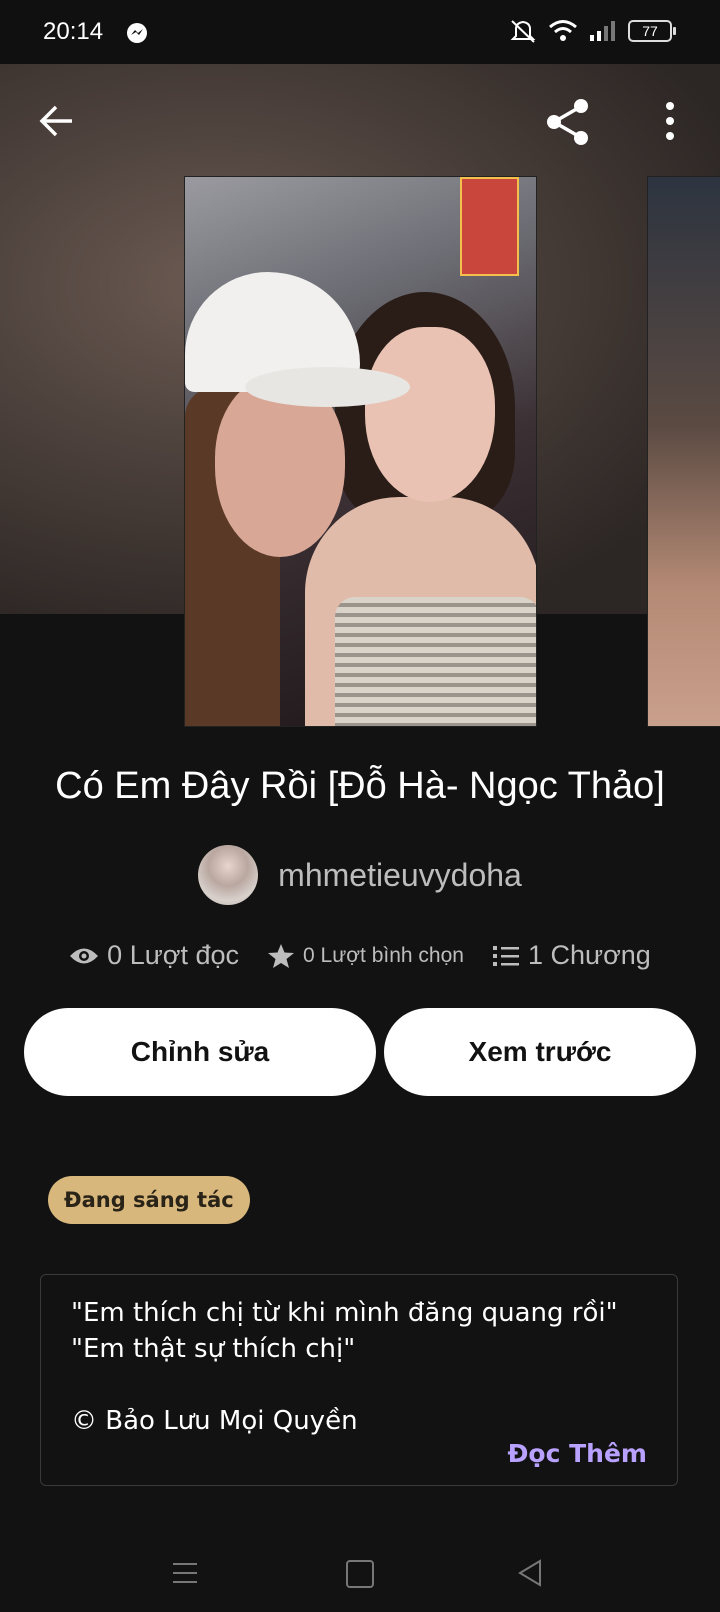  I want to click on list-icon, so click(505, 955).